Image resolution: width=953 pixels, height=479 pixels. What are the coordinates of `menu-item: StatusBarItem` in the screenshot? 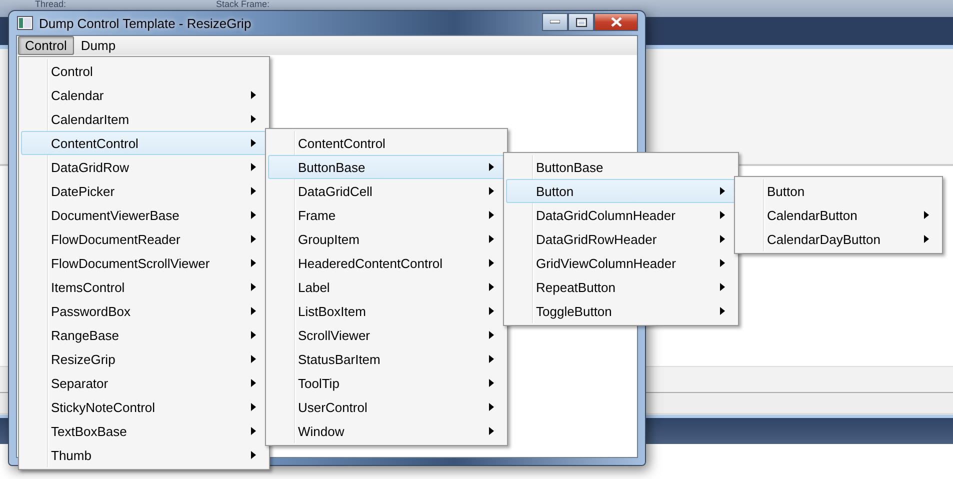 It's located at (386, 359).